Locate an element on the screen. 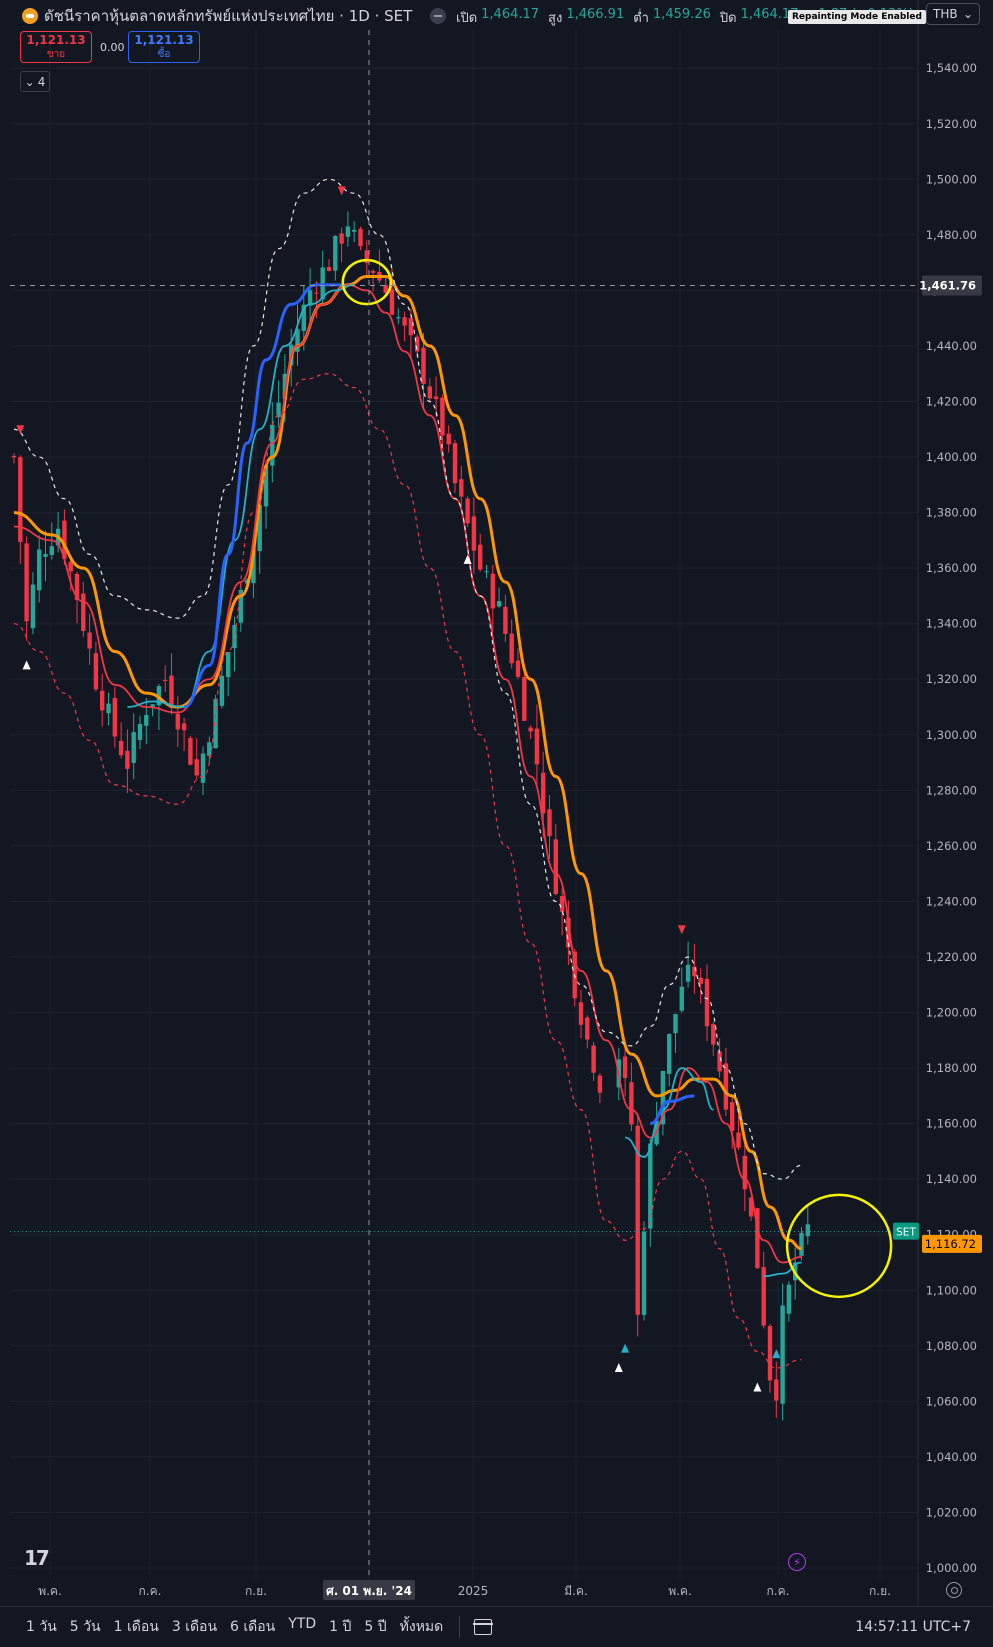 Image resolution: width=993 pixels, height=1647 pixels. repainting-badge: Repainting Mode Enabled is located at coordinates (857, 17).